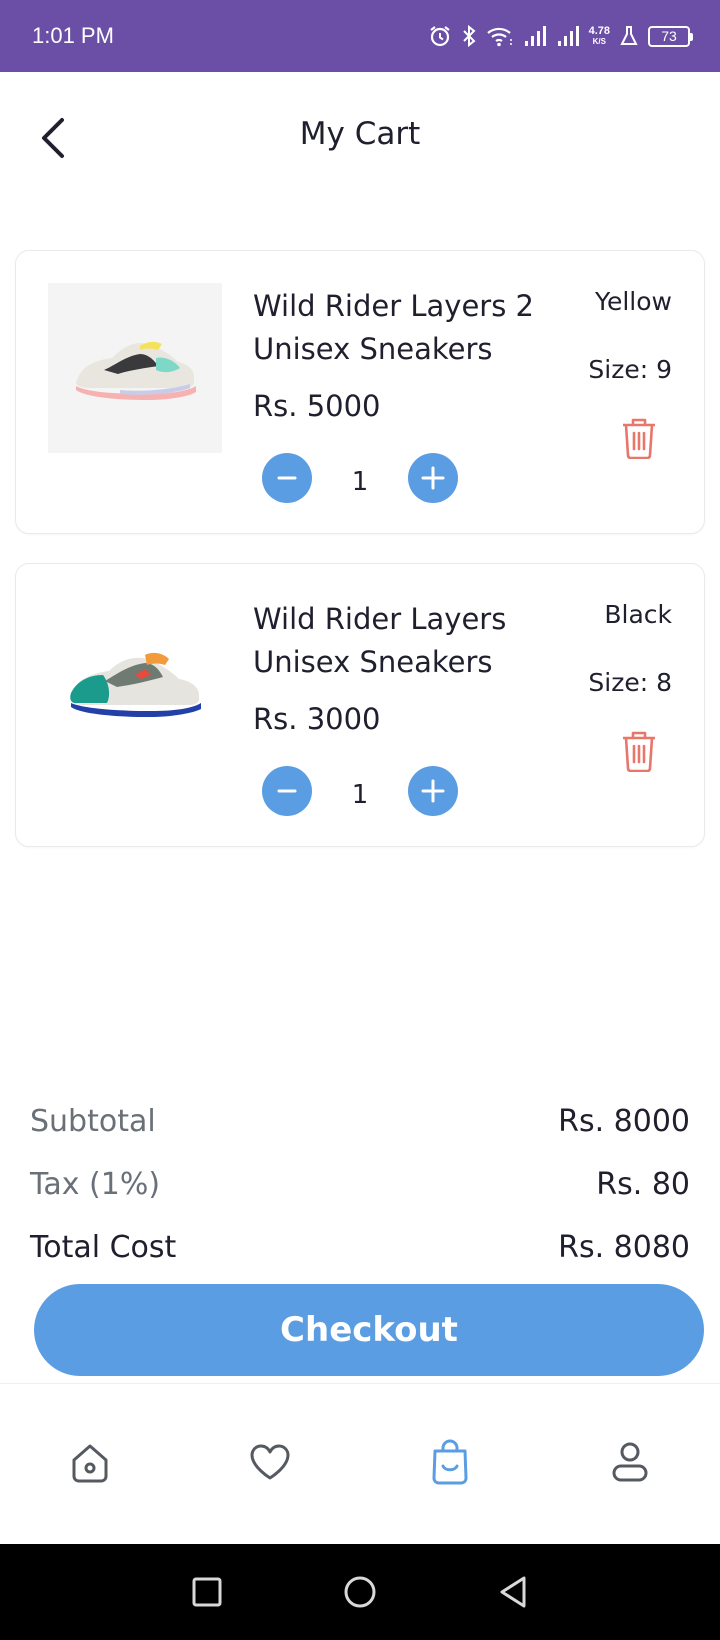 The image size is (720, 1640). What do you see at coordinates (638, 614) in the screenshot?
I see `product-color: Black` at bounding box center [638, 614].